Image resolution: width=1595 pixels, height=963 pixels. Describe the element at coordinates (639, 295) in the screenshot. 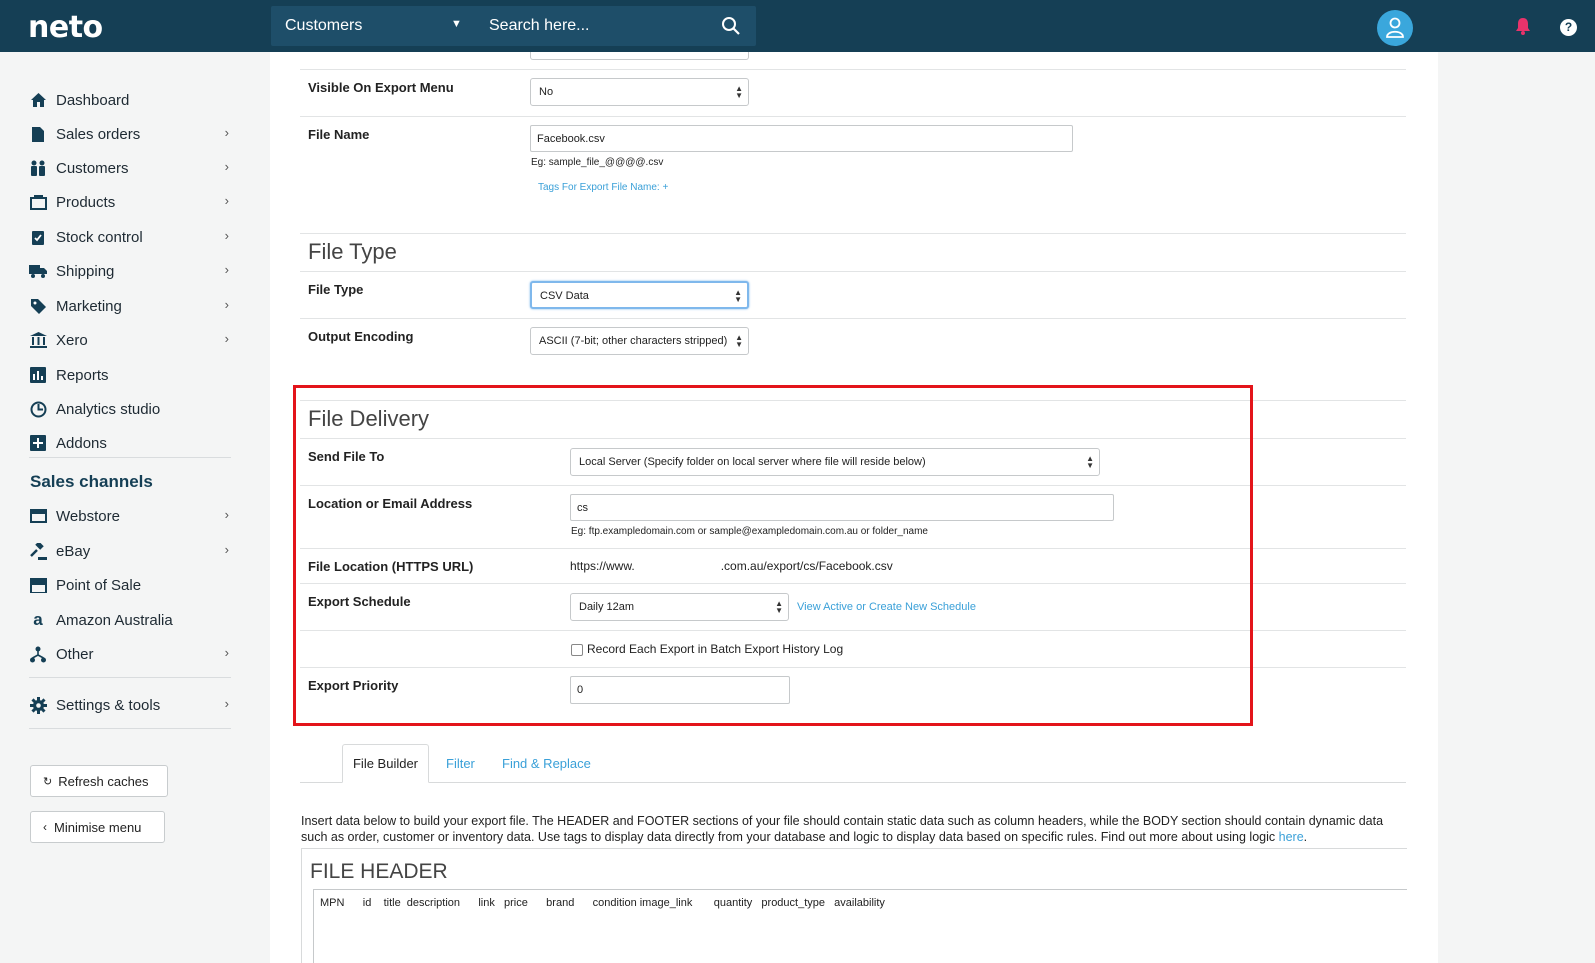

I see `file-type-select: CSV Data ▲ ▼` at that location.